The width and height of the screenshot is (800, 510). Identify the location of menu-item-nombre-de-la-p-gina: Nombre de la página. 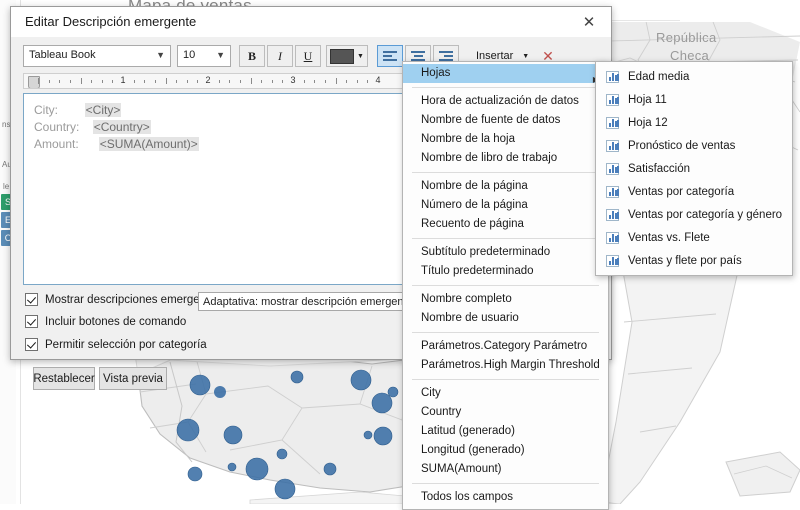
(505, 186).